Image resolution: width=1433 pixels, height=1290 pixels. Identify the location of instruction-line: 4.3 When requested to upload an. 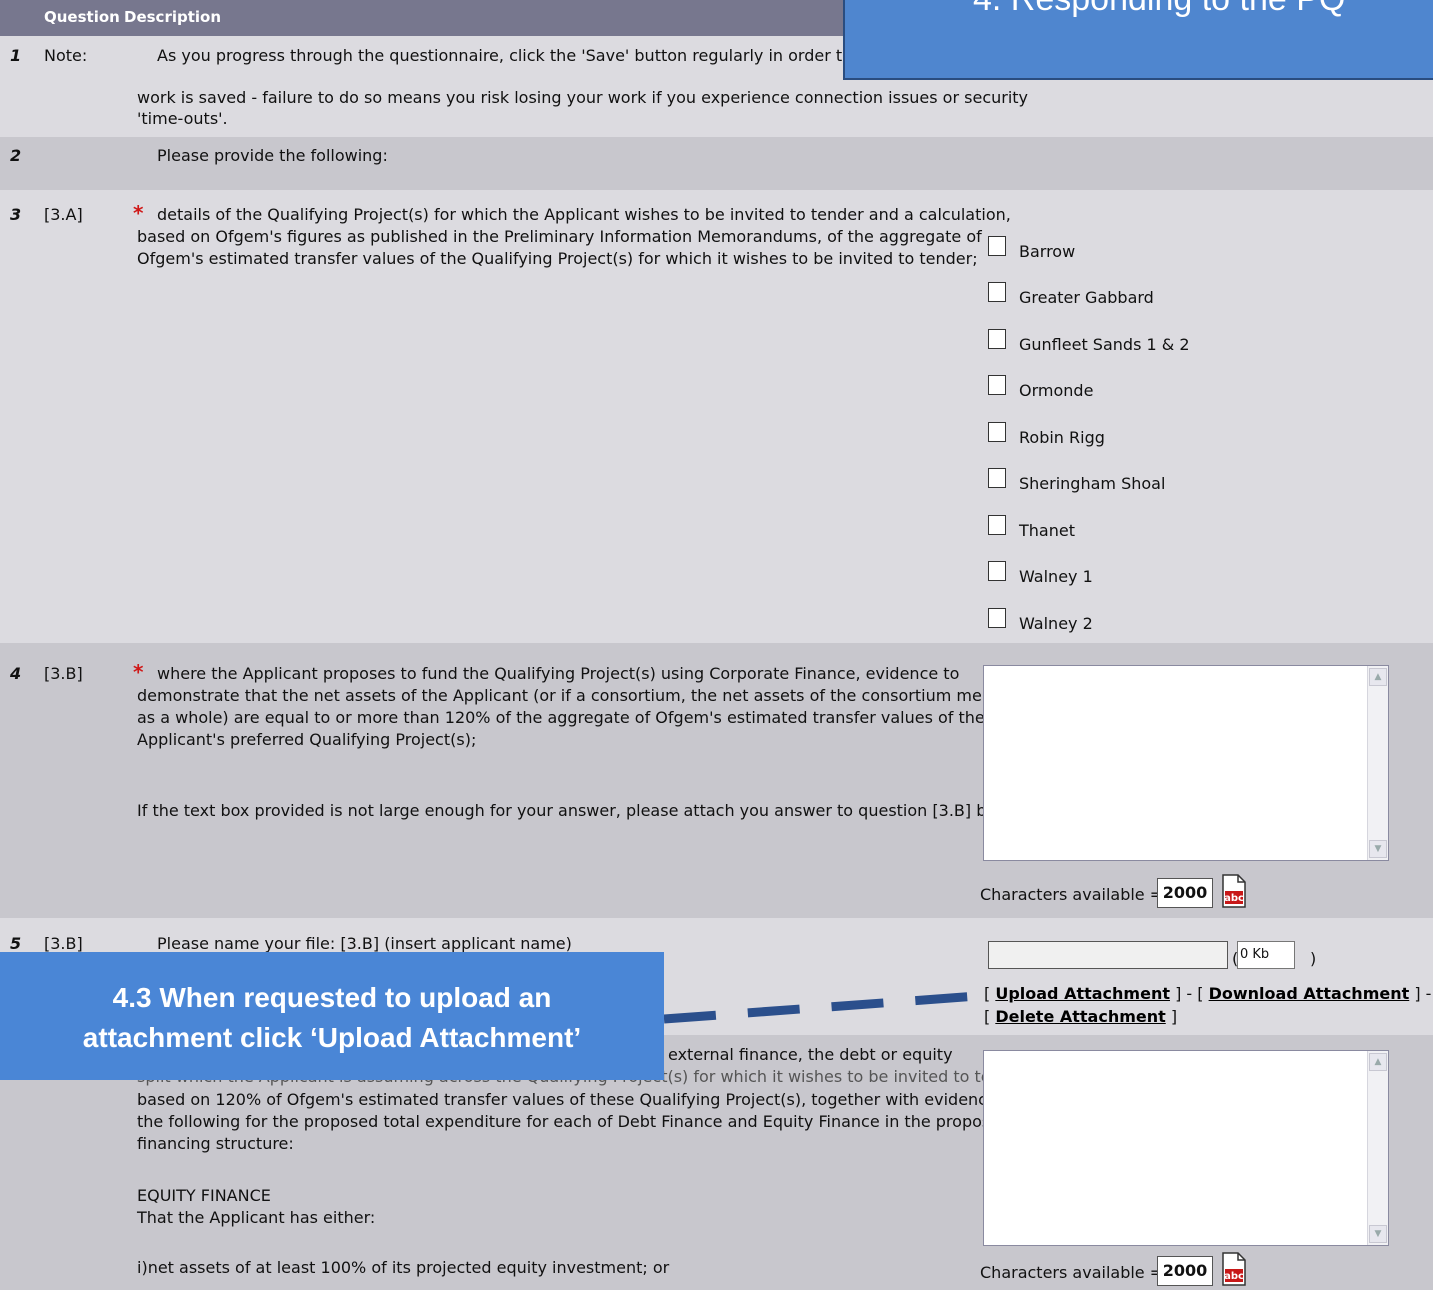
(332, 997).